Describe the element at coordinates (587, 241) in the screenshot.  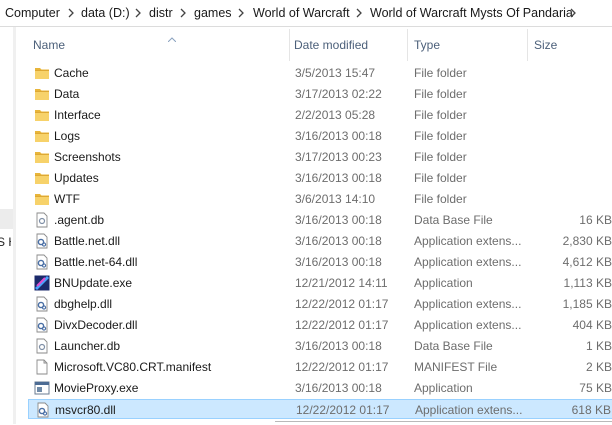
I see `file-size: 2,830 KB` at that location.